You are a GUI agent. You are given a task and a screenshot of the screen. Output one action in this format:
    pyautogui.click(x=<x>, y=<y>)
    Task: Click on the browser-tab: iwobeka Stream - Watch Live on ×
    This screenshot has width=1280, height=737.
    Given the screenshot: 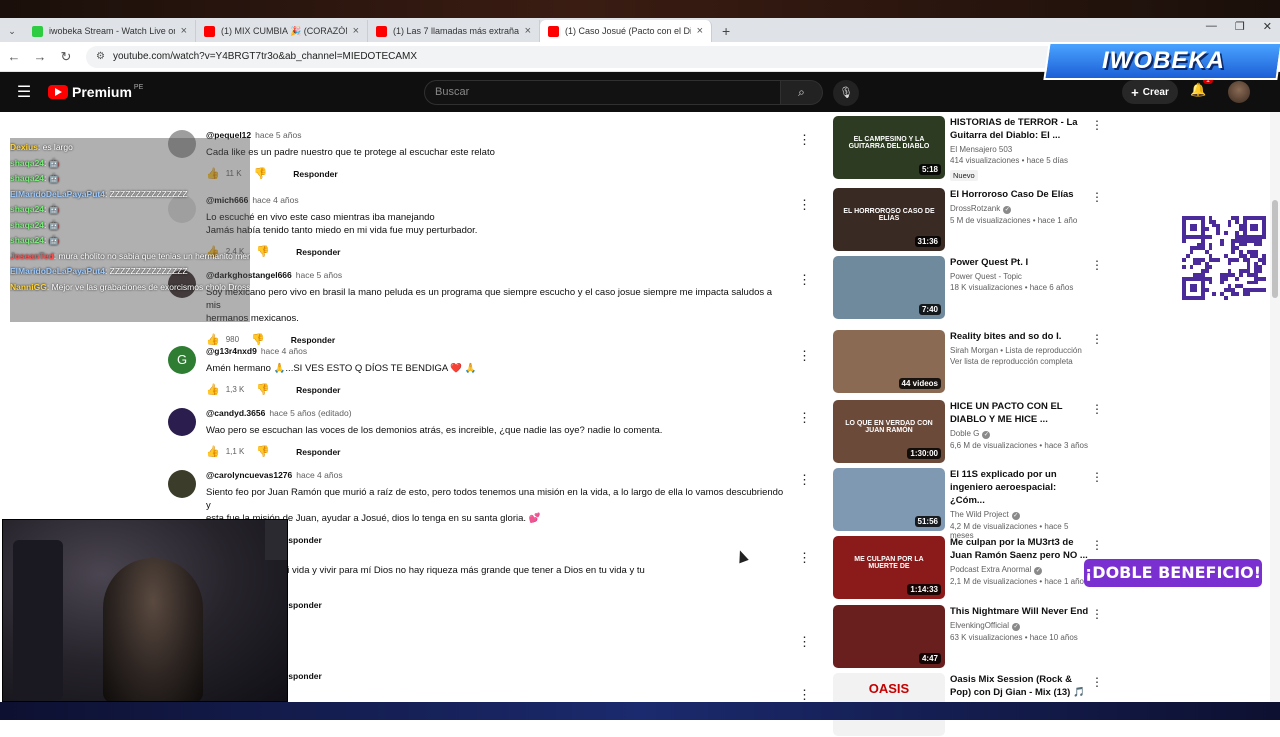 What is the action you would take?
    pyautogui.click(x=110, y=31)
    